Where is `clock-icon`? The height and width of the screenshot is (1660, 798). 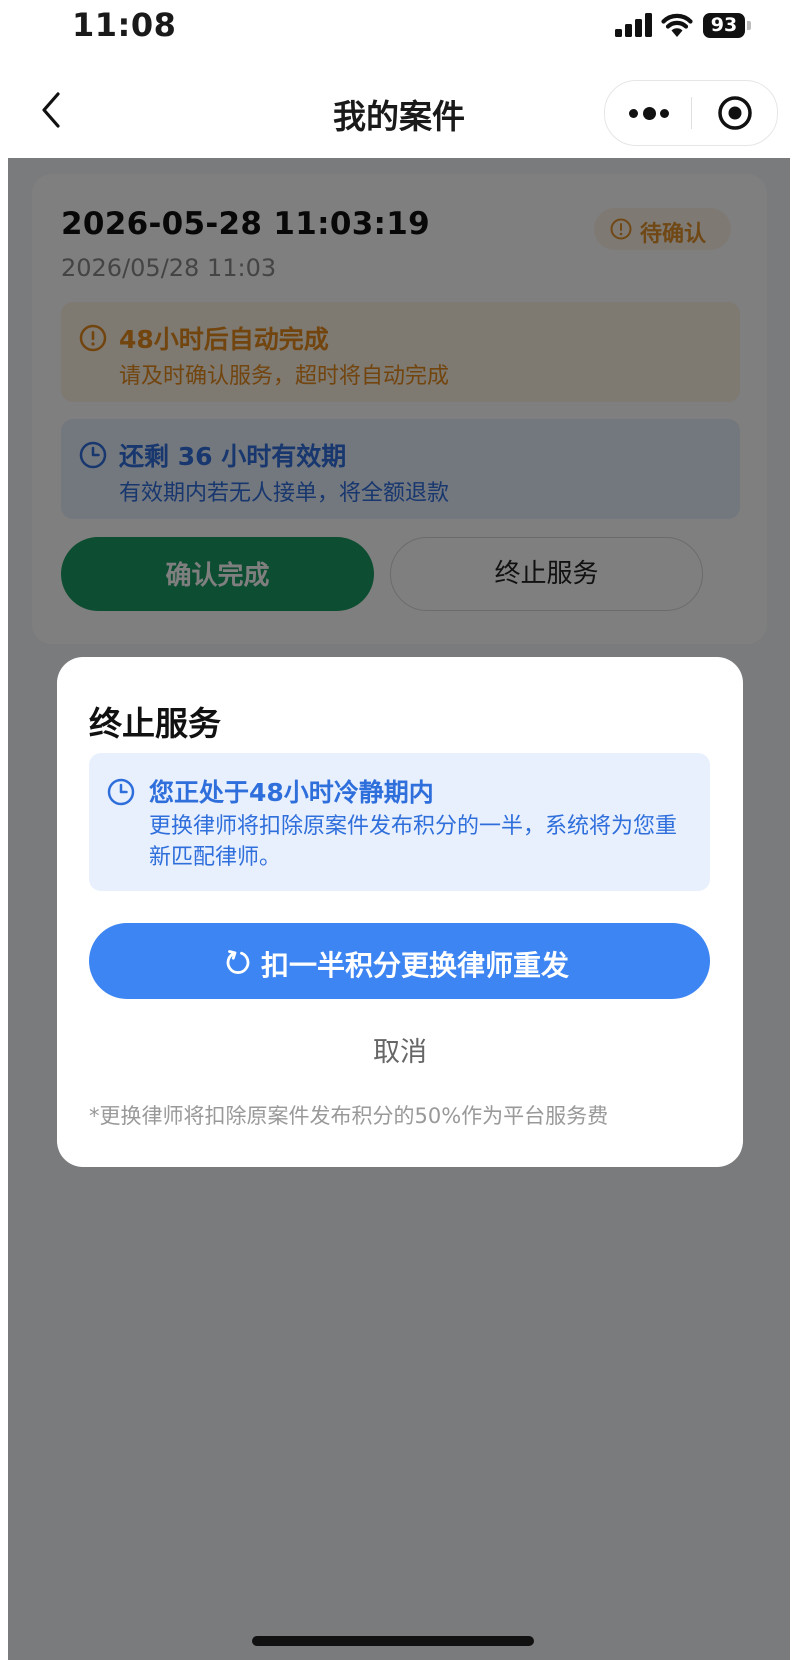 clock-icon is located at coordinates (121, 792).